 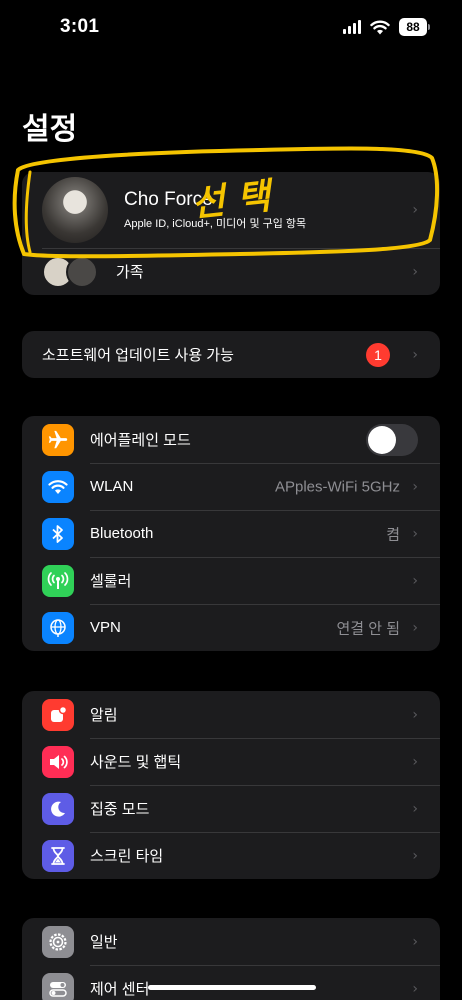 What do you see at coordinates (58, 761) in the screenshot?
I see `speaker-icon` at bounding box center [58, 761].